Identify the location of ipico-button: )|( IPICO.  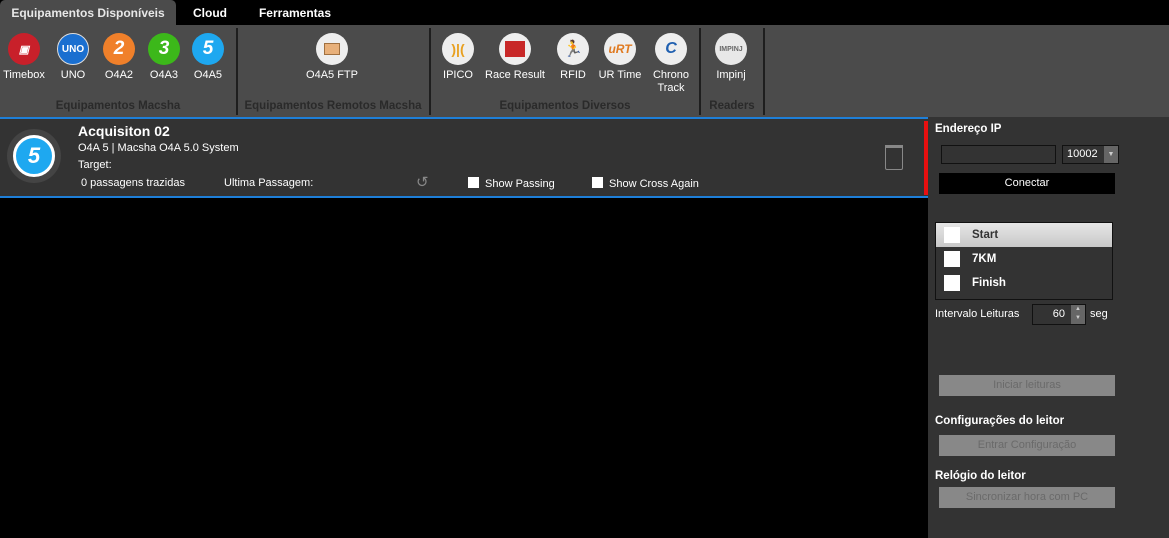
(458, 57).